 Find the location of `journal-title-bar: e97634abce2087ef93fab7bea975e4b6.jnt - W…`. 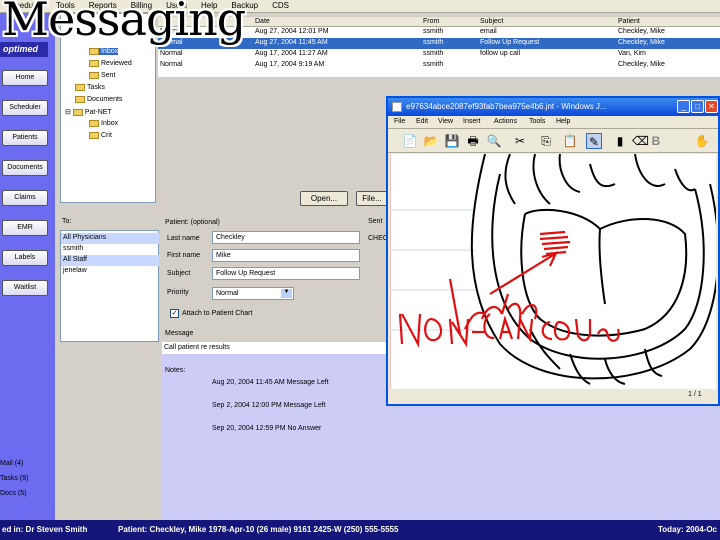

journal-title-bar: e97634abce2087ef93fab7bea975e4b6.jnt - W… is located at coordinates (553, 107).